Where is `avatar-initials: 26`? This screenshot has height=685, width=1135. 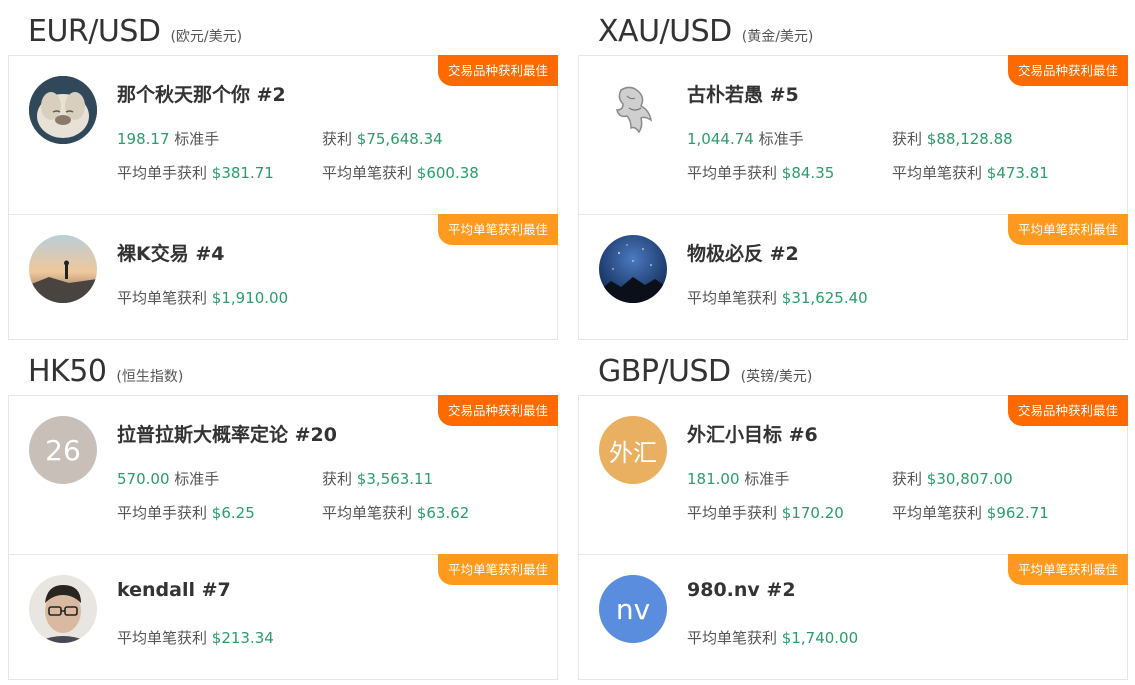 avatar-initials: 26 is located at coordinates (63, 450).